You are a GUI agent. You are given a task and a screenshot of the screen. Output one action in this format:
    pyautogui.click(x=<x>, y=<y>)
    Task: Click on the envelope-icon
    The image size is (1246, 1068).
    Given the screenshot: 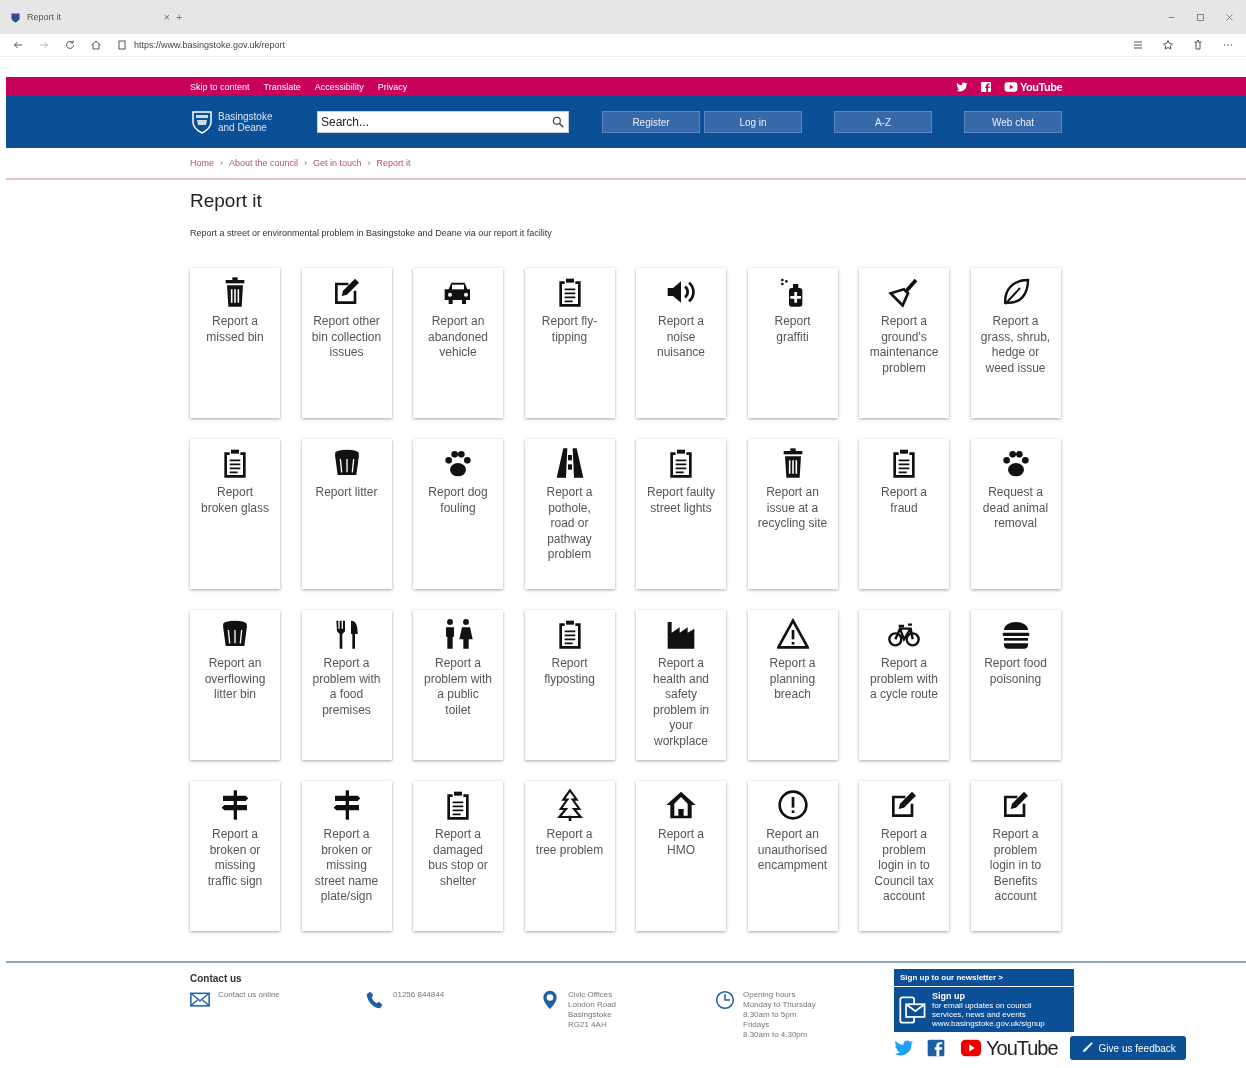 What is the action you would take?
    pyautogui.click(x=200, y=1000)
    